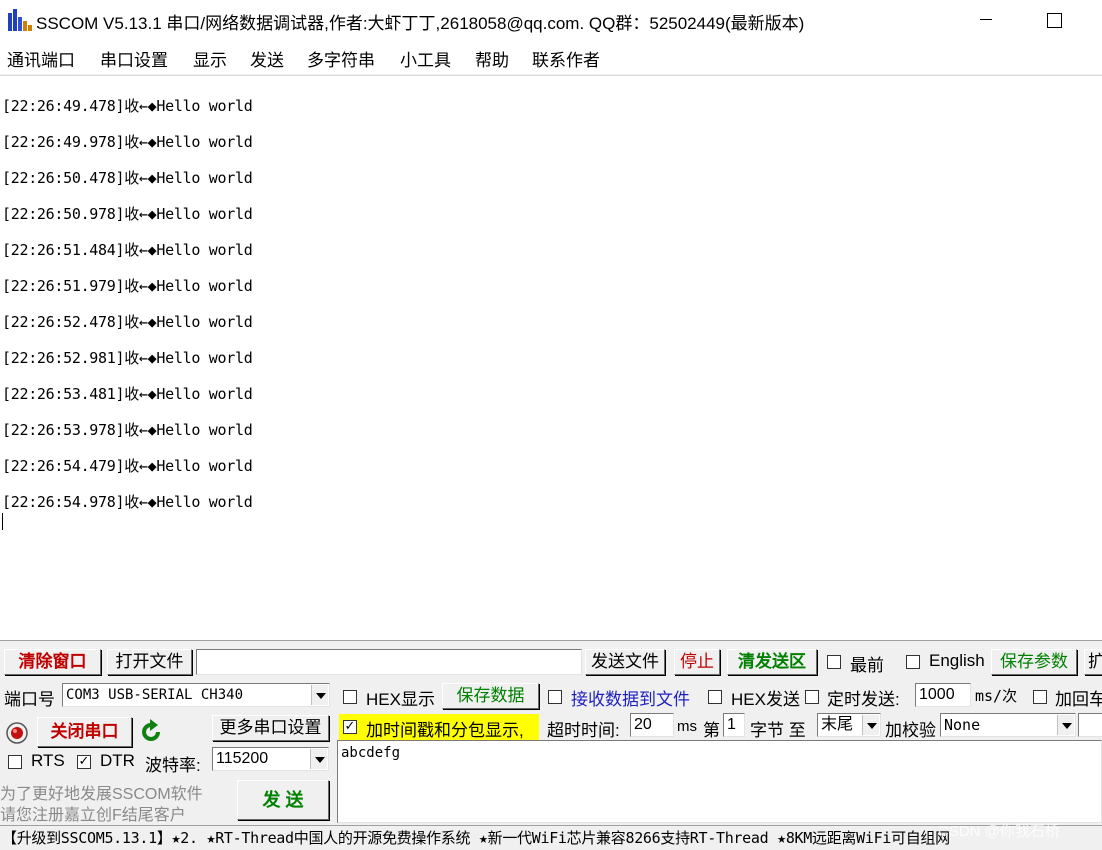 The width and height of the screenshot is (1102, 850). Describe the element at coordinates (17, 733) in the screenshot. I see `port-status-icon` at that location.